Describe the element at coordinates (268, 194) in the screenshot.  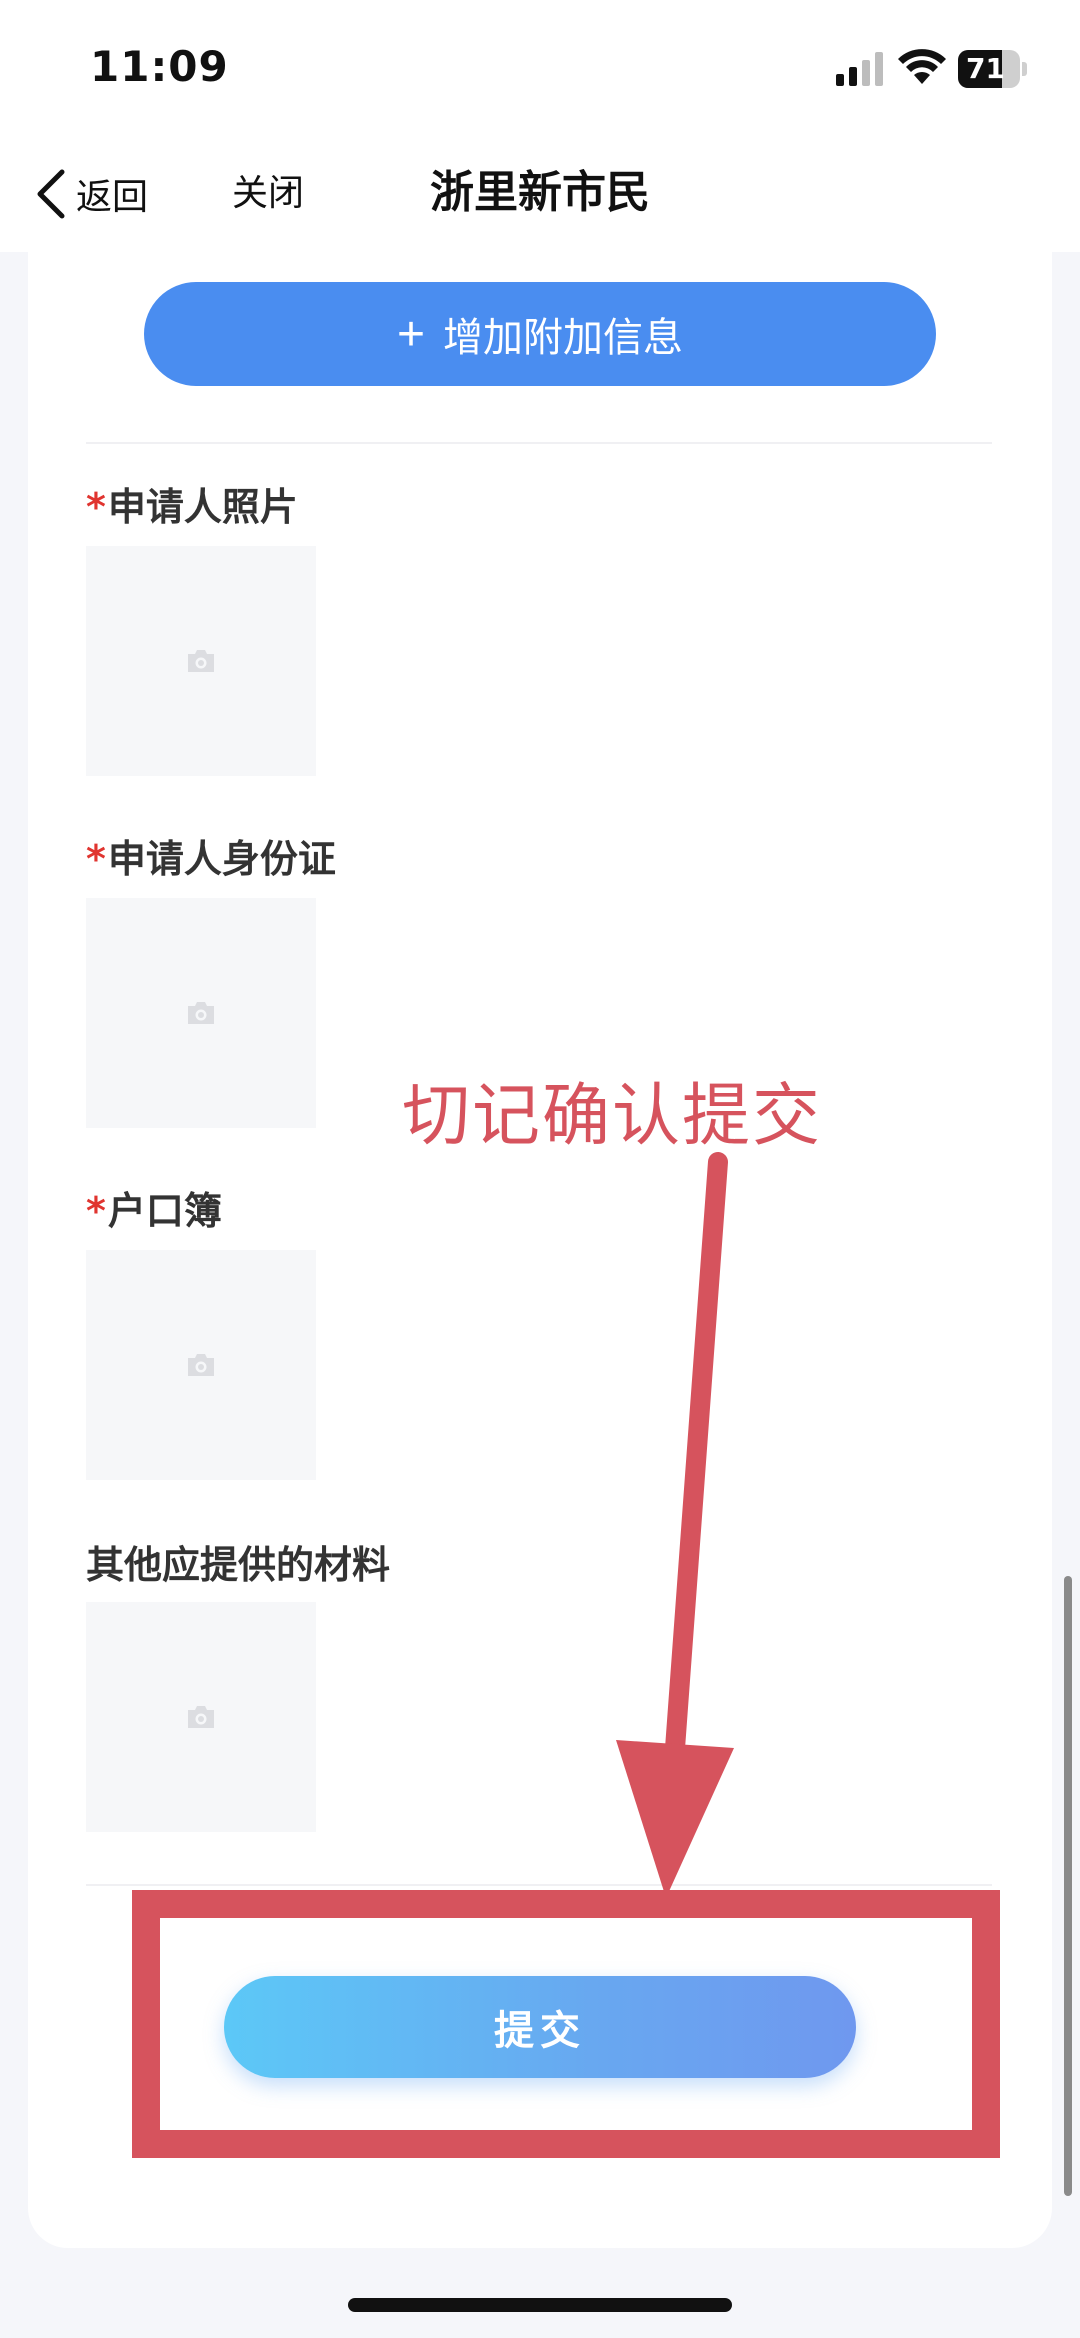
I see `close-button: 关闭` at that location.